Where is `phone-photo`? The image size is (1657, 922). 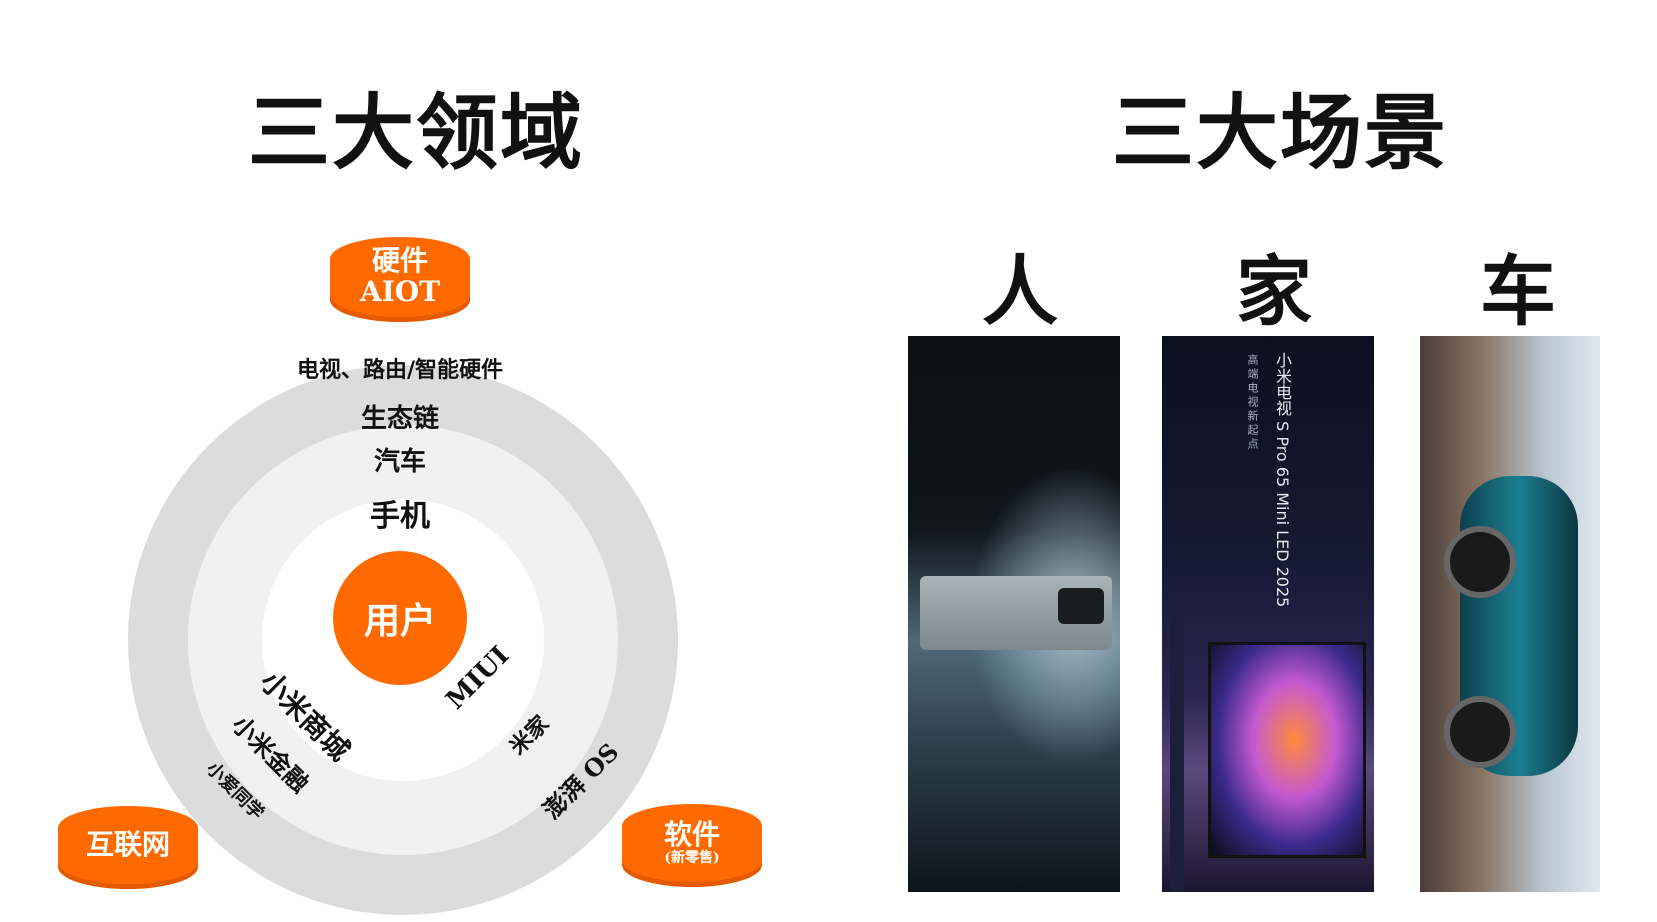 phone-photo is located at coordinates (1014, 614).